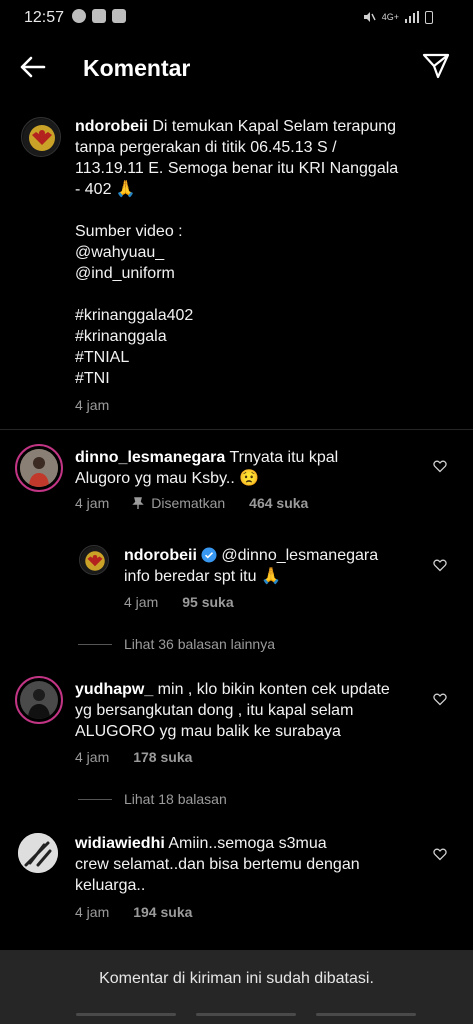  Describe the element at coordinates (369, 17) in the screenshot. I see `mute-icon` at that location.